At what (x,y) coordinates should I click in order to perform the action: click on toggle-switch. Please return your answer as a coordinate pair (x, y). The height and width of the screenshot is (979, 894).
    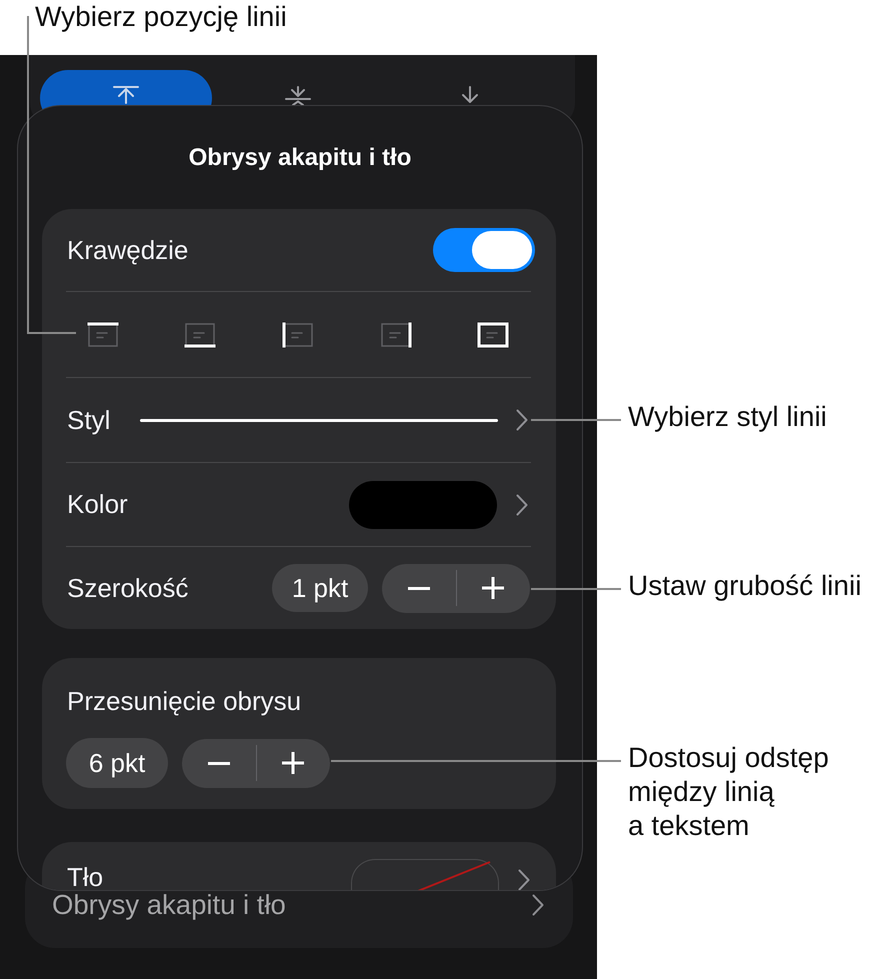
    Looking at the image, I should click on (484, 250).